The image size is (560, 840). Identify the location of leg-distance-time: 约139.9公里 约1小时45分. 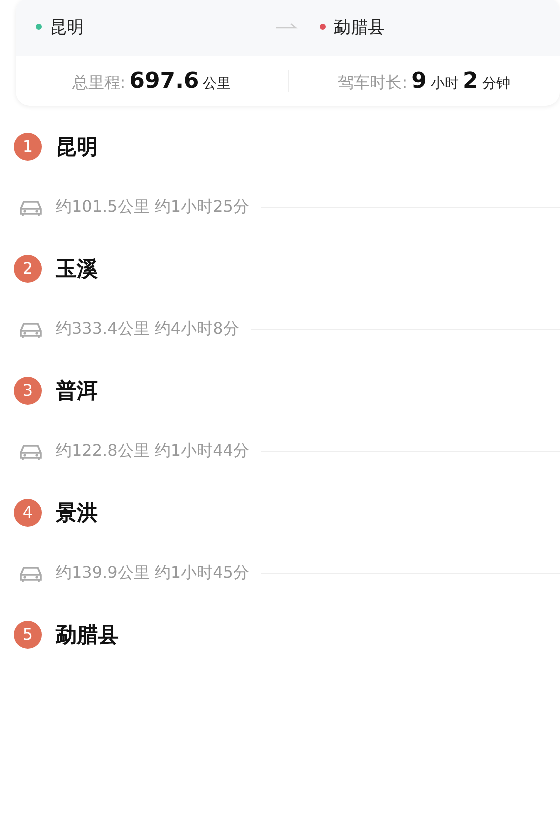
(153, 573).